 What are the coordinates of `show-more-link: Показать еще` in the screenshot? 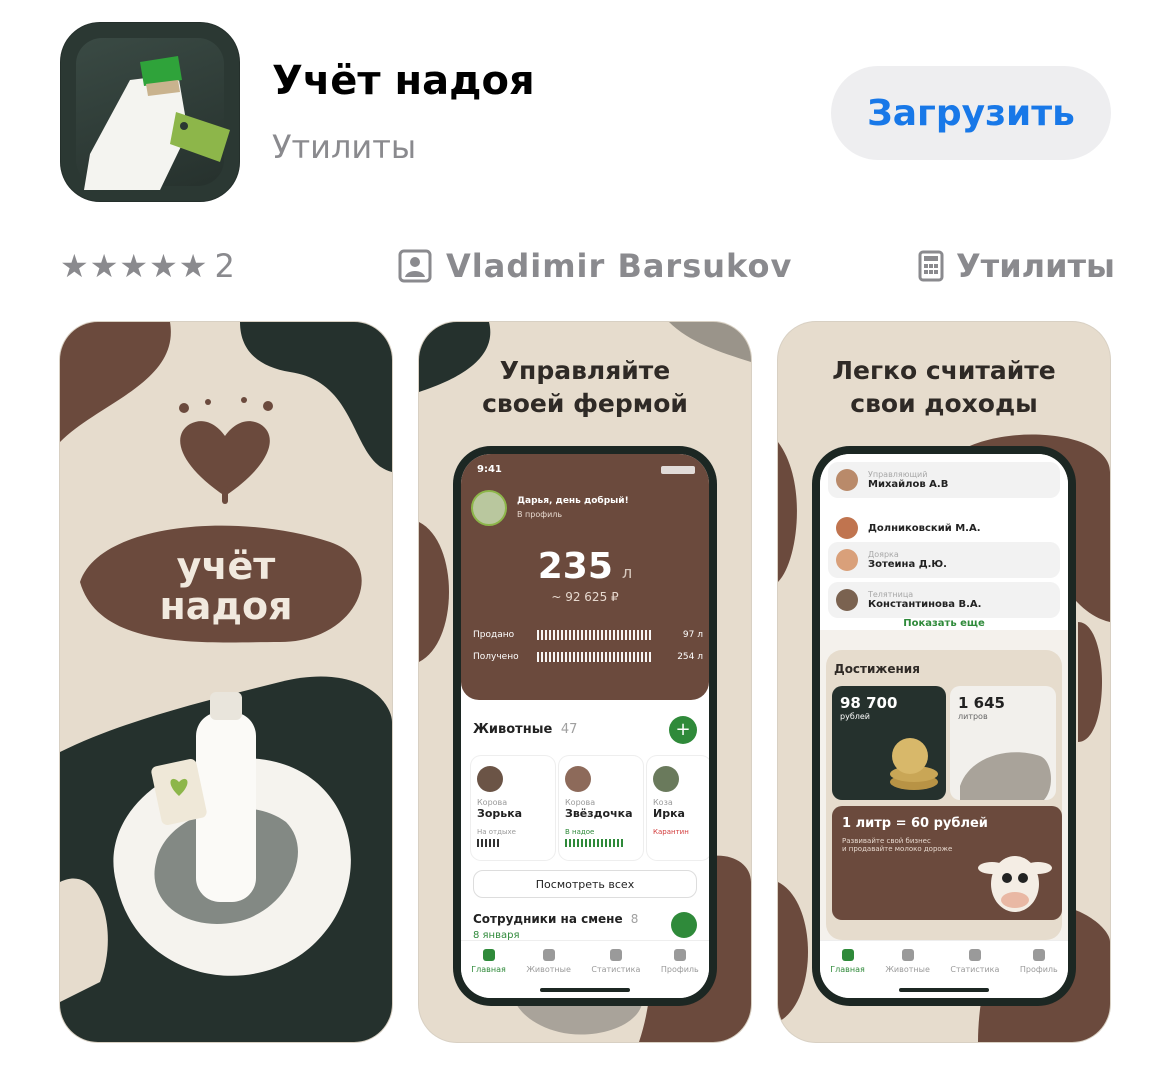 It's located at (944, 623).